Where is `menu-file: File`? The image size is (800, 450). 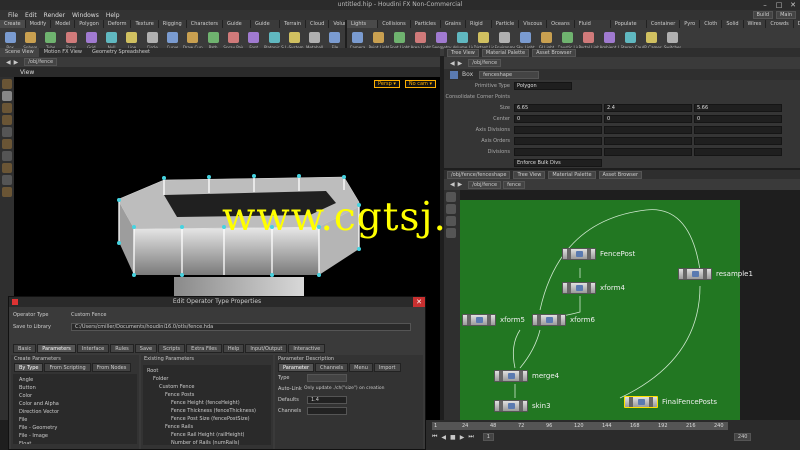 menu-file: File is located at coordinates (13, 15).